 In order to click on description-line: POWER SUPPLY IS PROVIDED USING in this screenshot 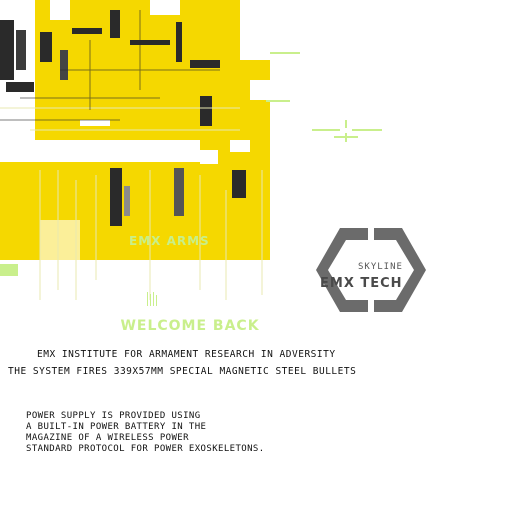, I will do `click(113, 416)`.